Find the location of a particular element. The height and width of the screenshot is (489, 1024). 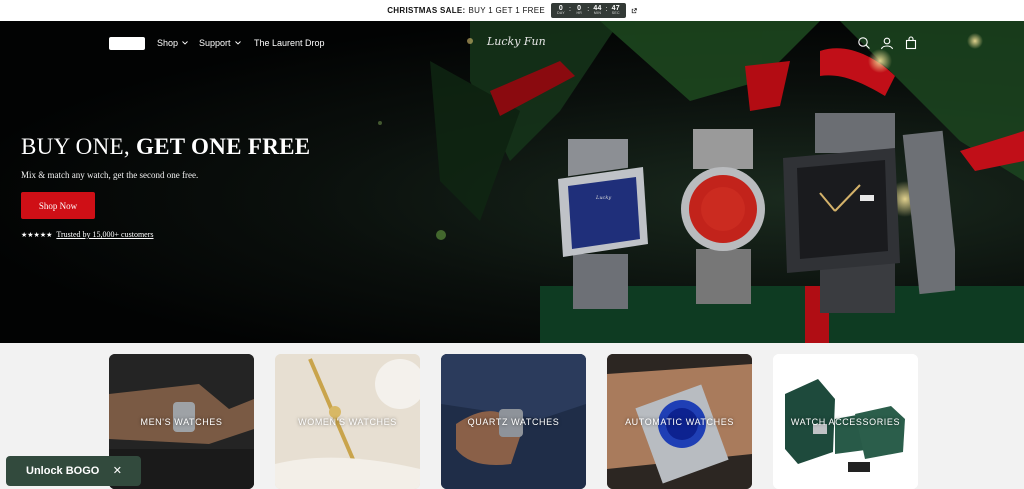

countdown-seconds: 47 SEC is located at coordinates (615, 10).